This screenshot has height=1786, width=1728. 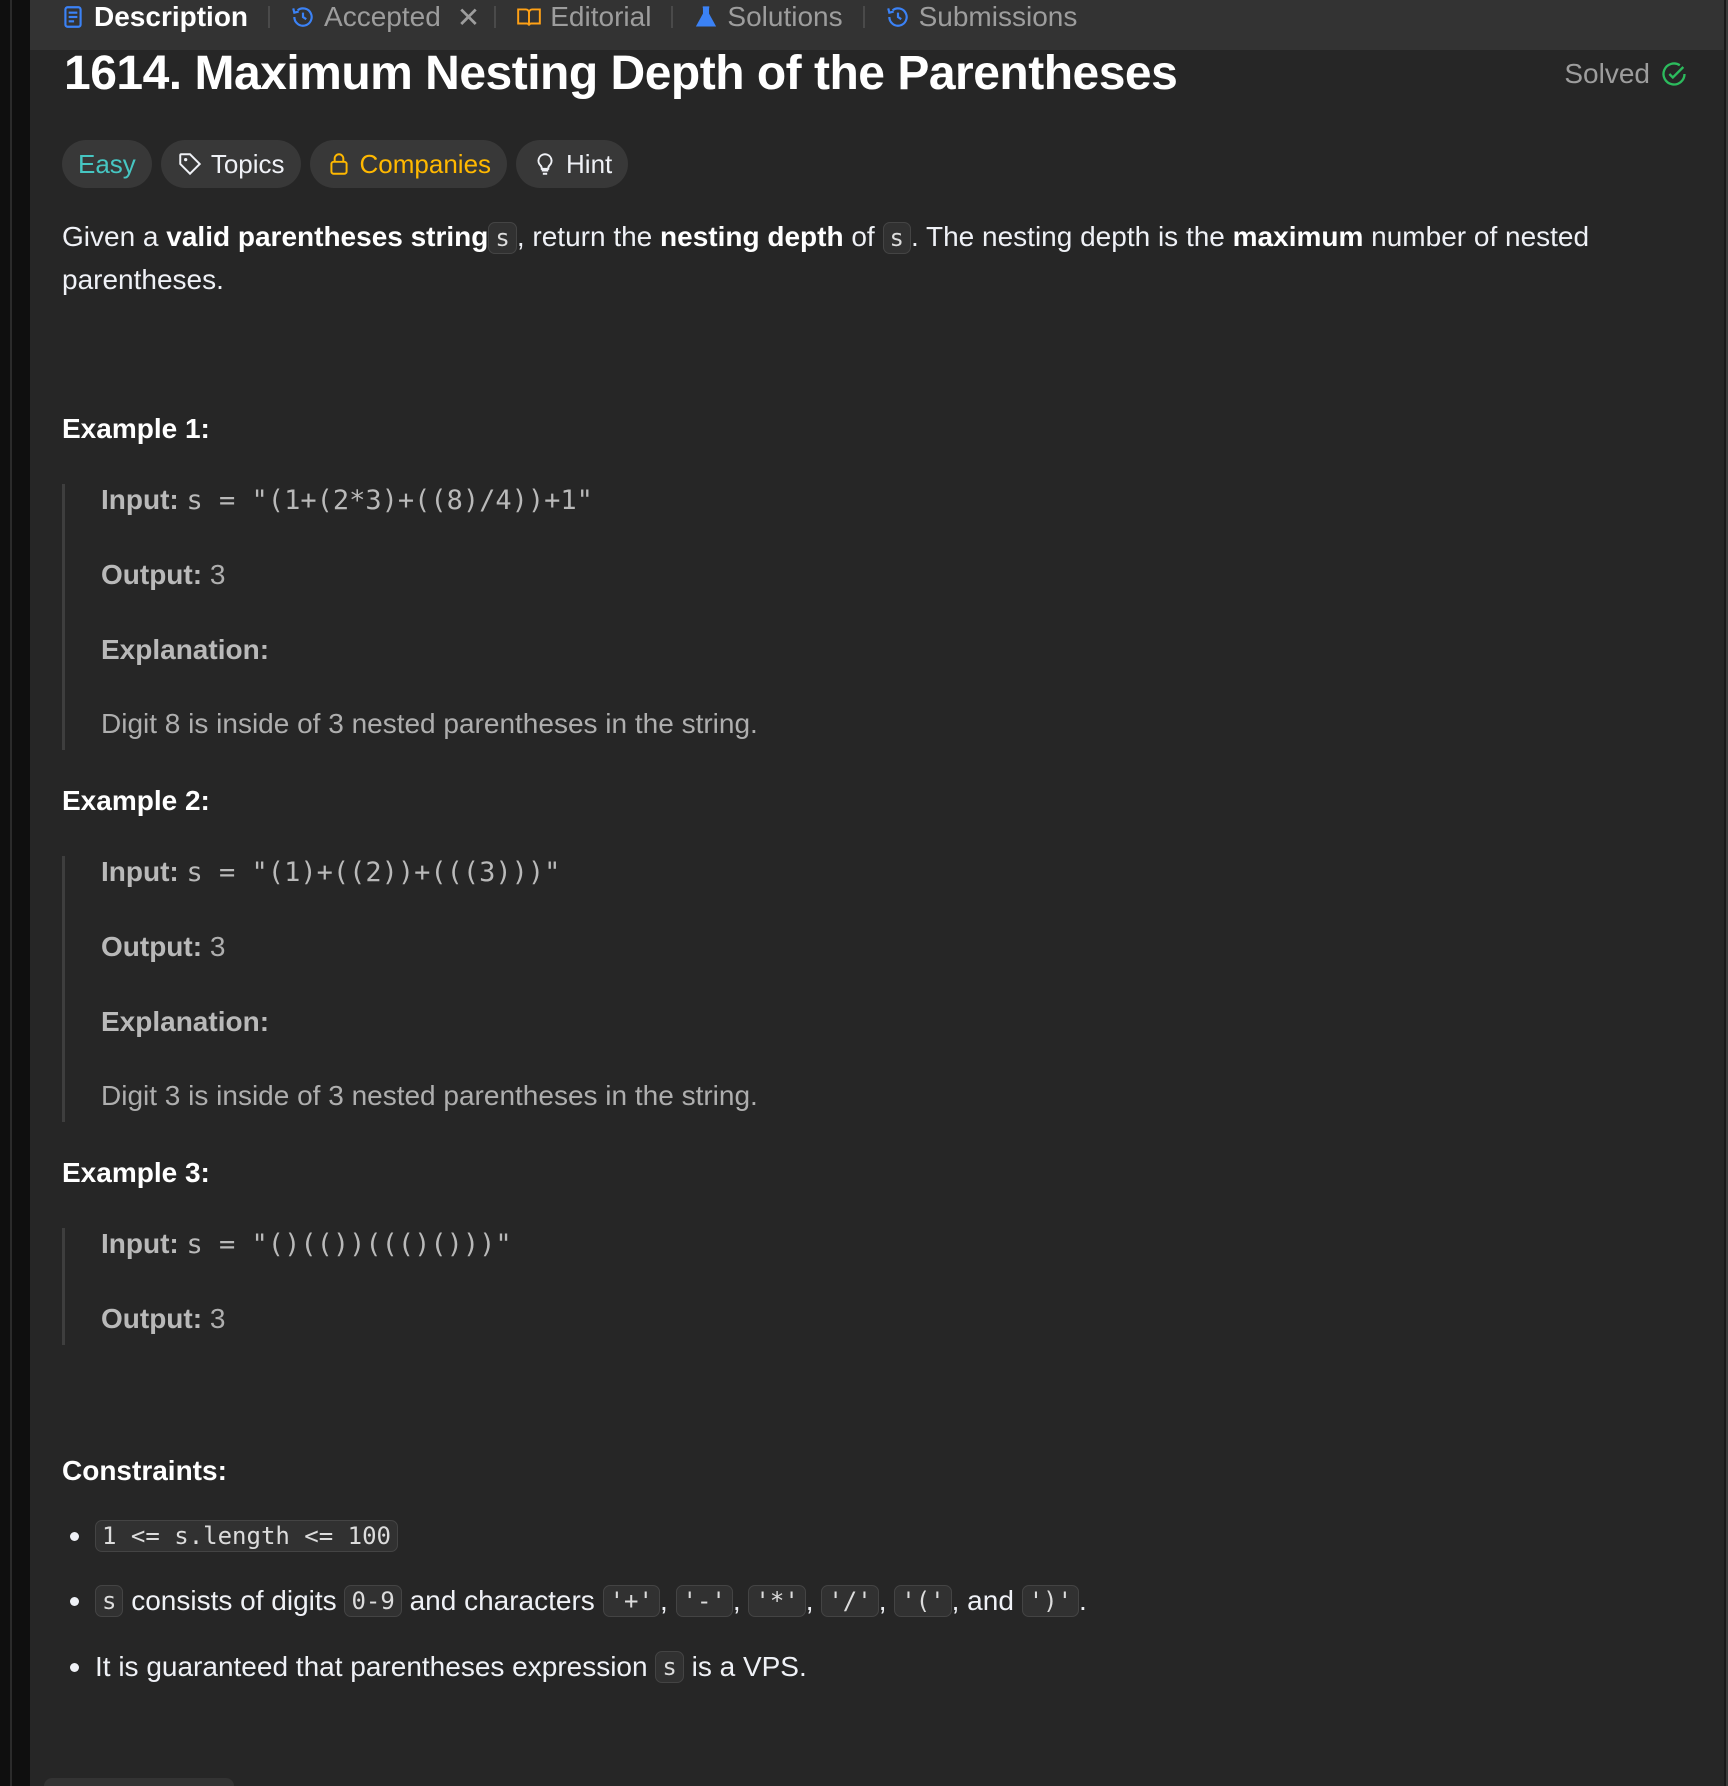 What do you see at coordinates (327, 236) in the screenshot?
I see `desc-bold: valid parentheses string` at bounding box center [327, 236].